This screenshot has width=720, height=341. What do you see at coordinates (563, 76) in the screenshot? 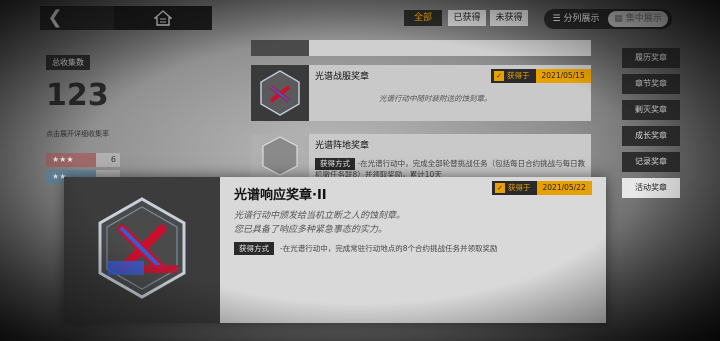
I see `obtained-date: 2021/05/15` at bounding box center [563, 76].